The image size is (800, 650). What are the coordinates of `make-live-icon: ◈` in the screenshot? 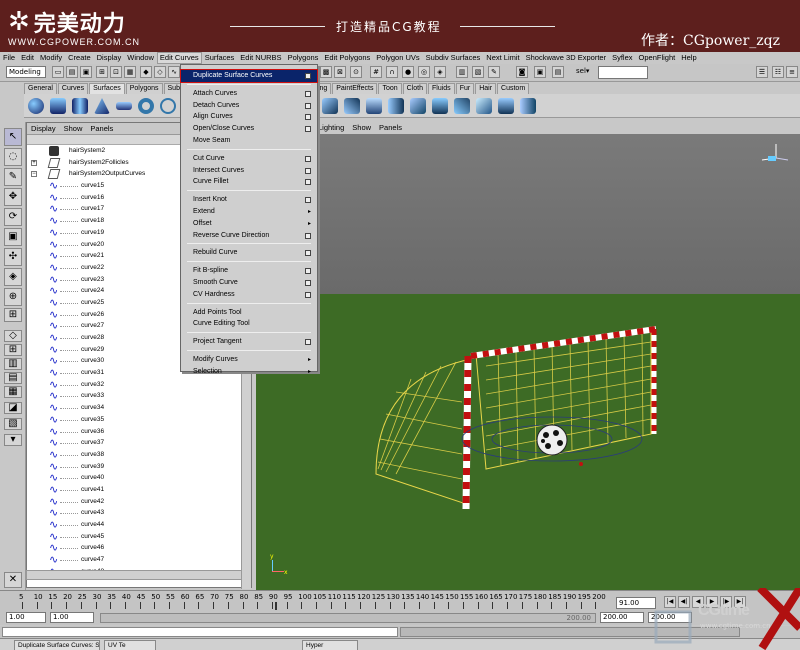 It's located at (440, 72).